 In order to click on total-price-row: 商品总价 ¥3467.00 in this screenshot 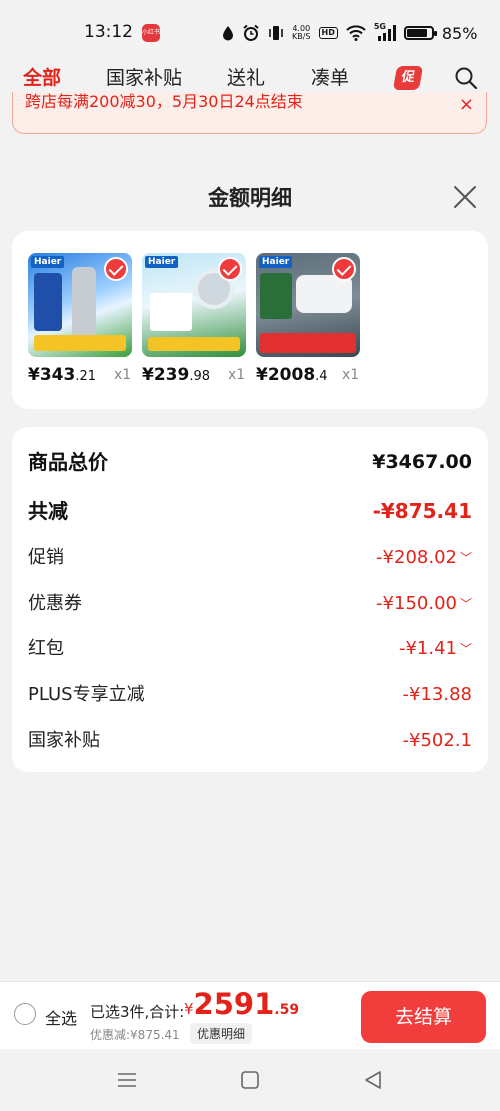, I will do `click(250, 462)`.